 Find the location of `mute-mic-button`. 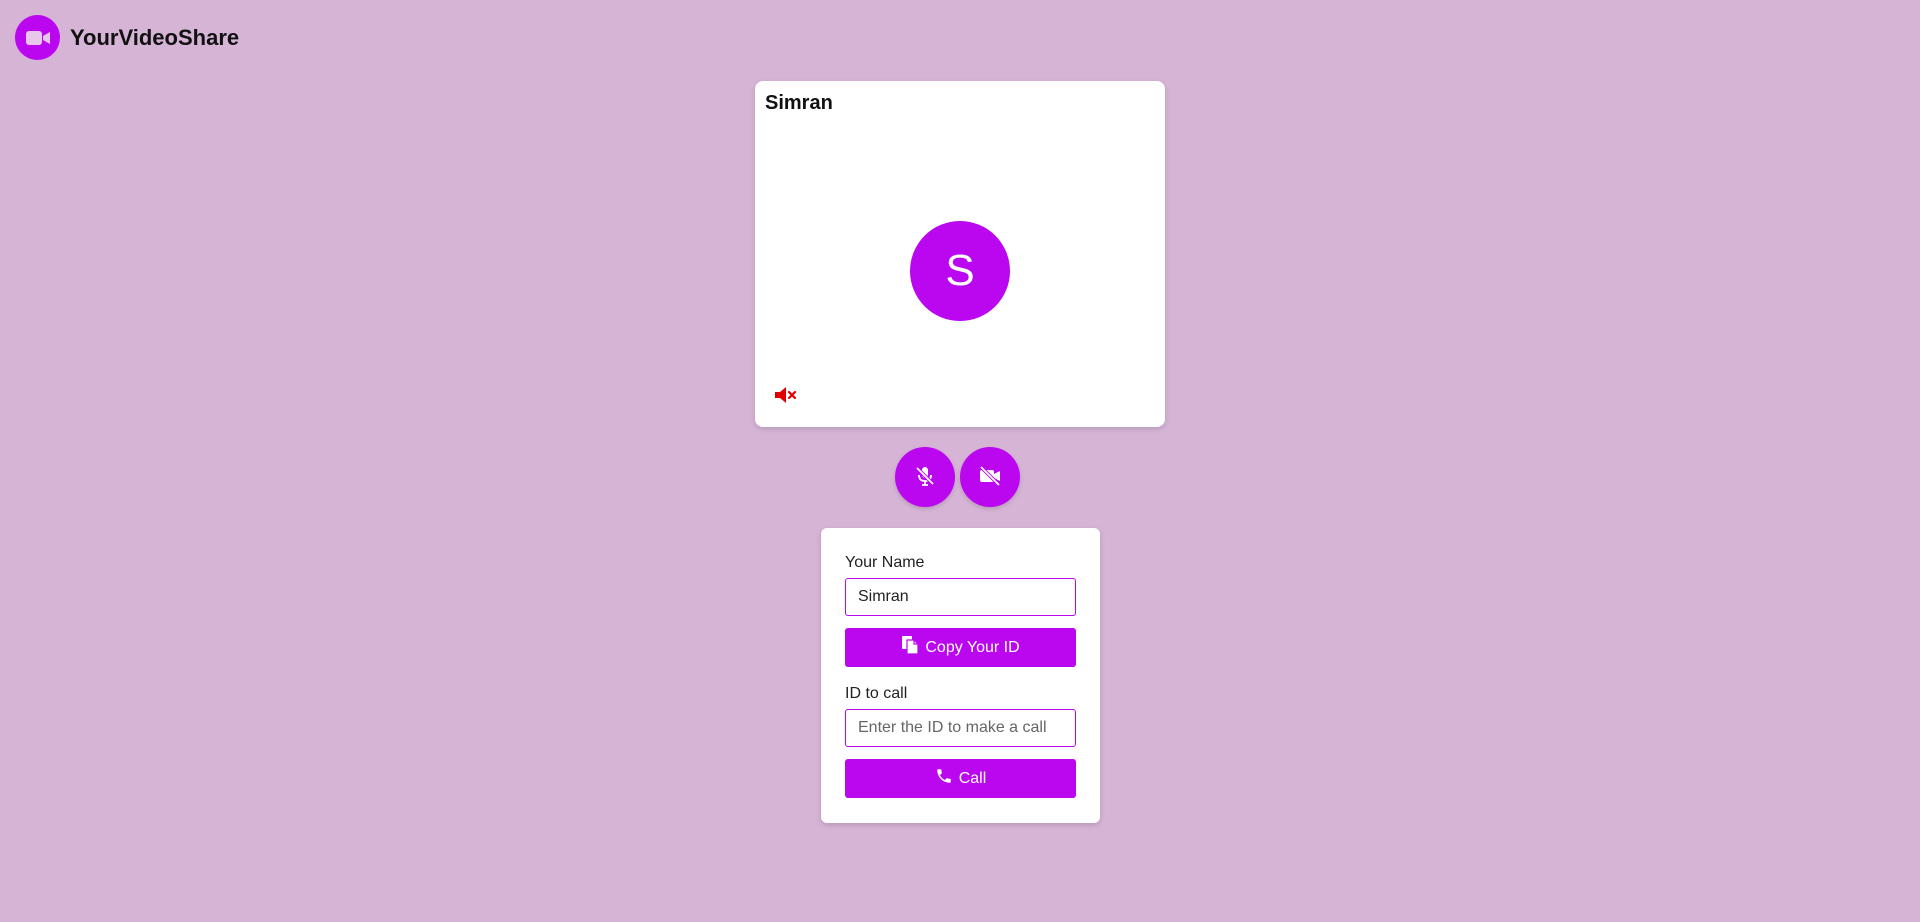

mute-mic-button is located at coordinates (925, 477).